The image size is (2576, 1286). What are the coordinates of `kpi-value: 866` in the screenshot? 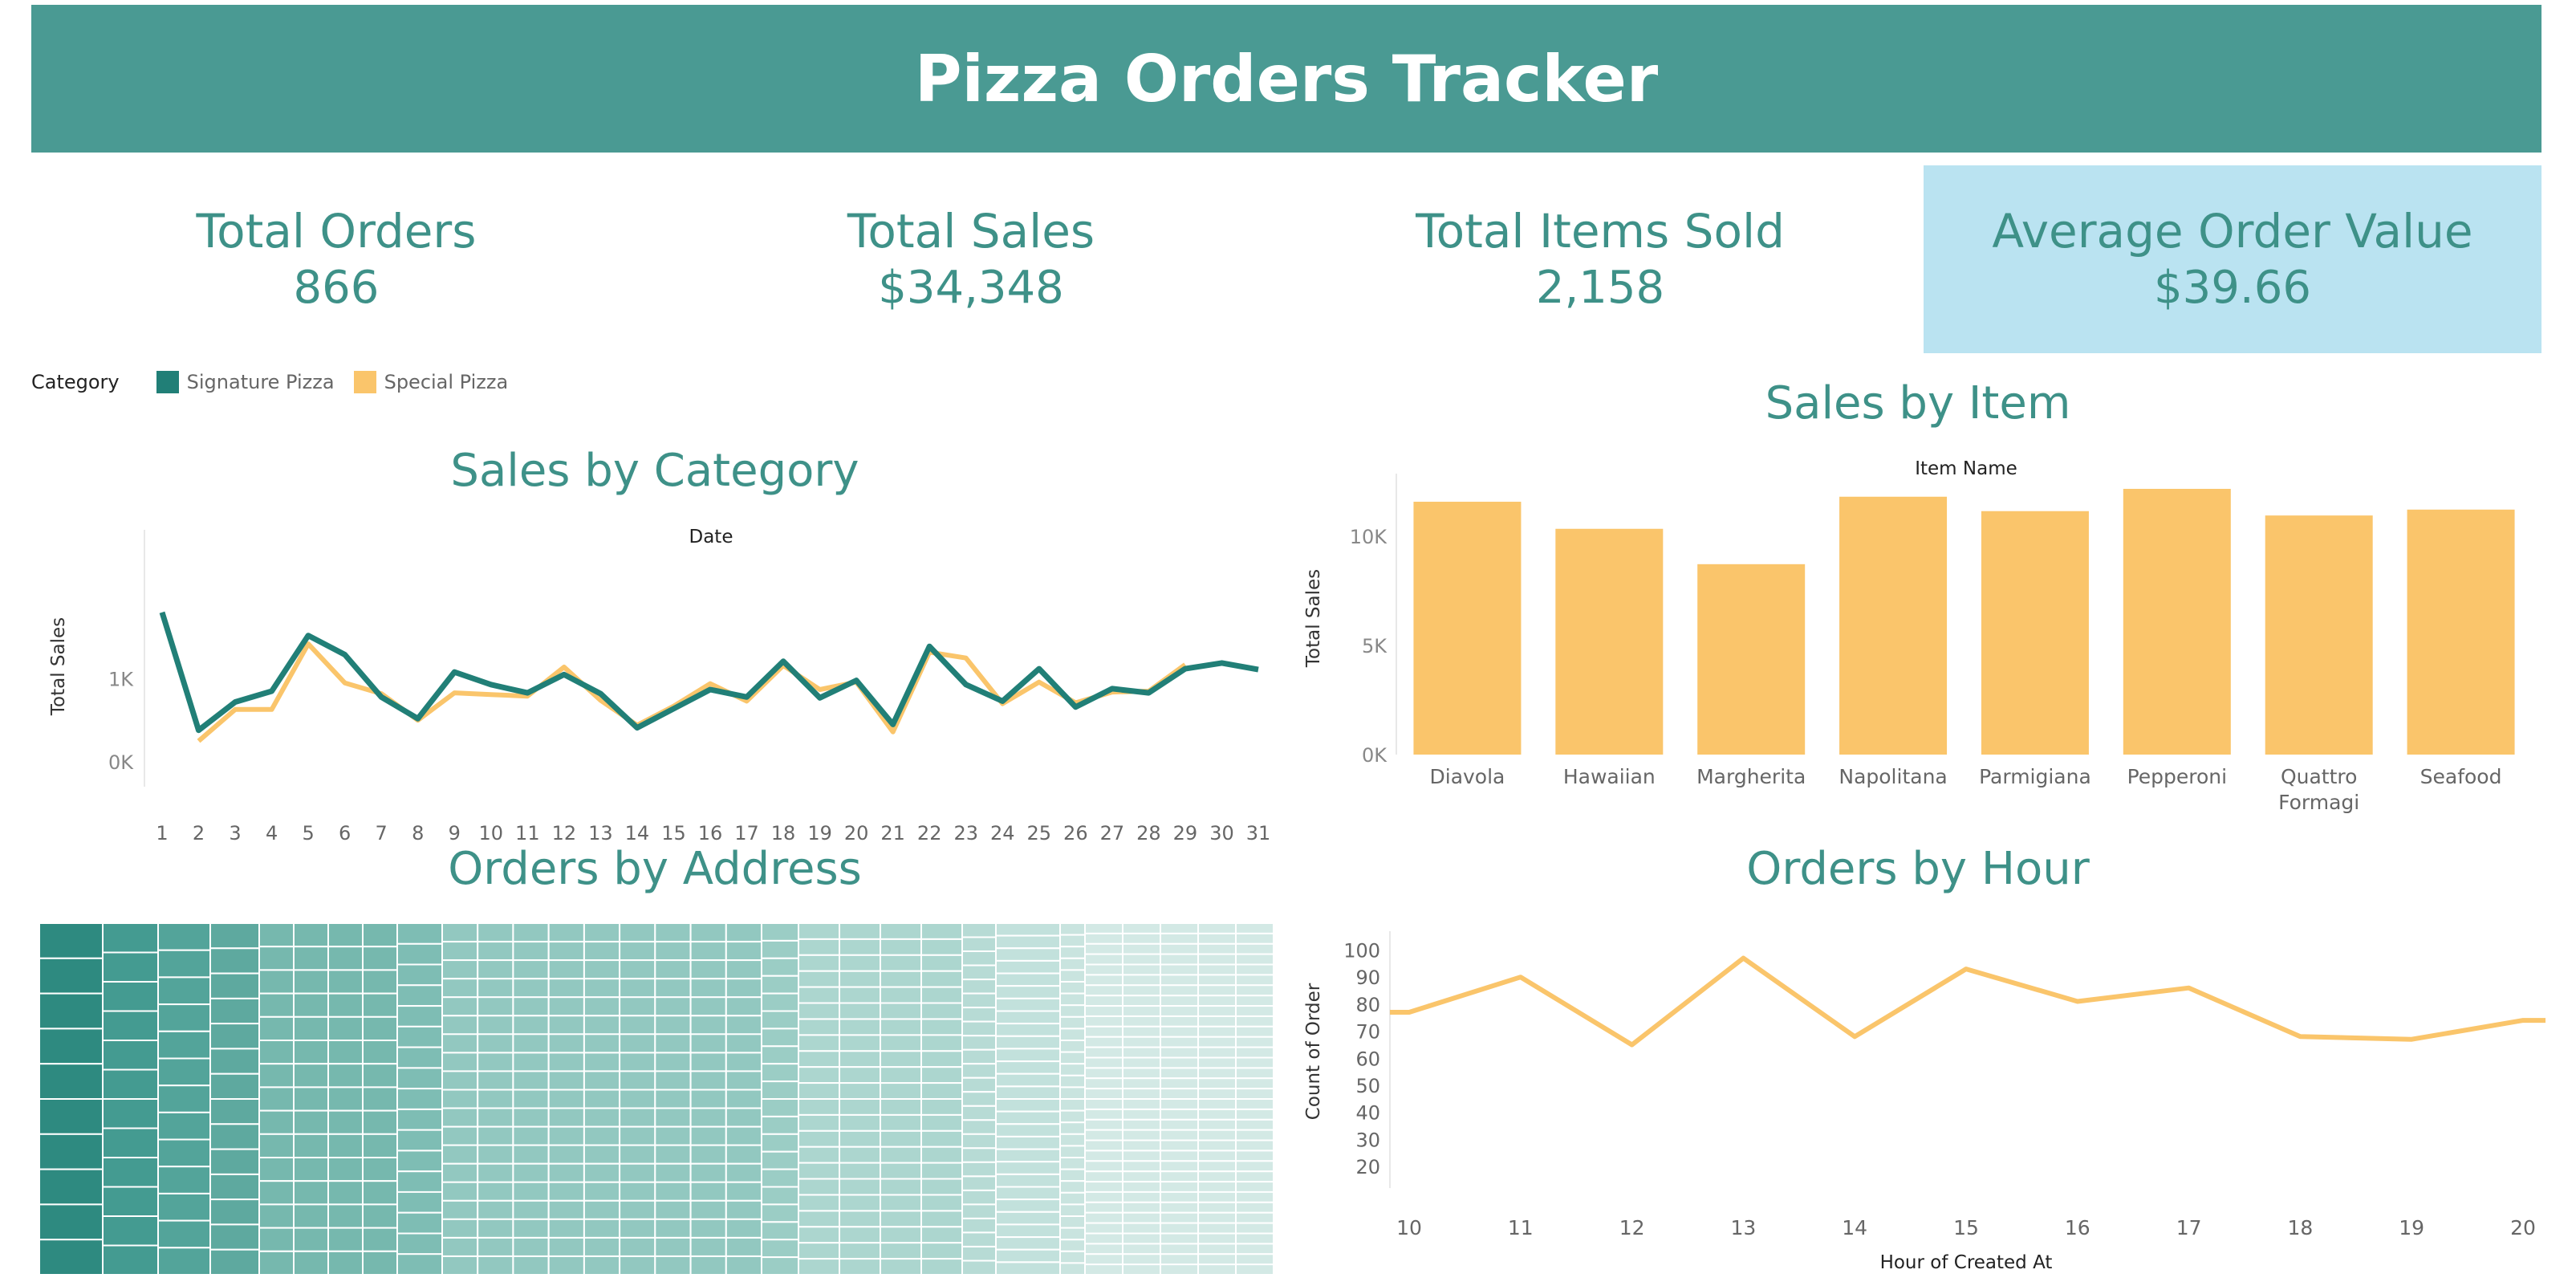 It's located at (336, 288).